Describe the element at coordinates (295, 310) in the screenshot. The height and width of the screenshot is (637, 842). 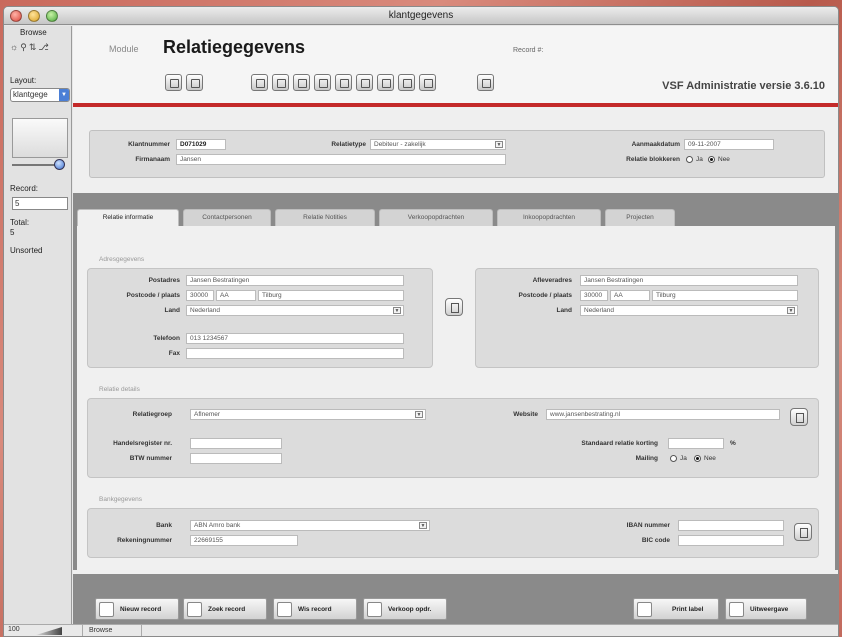
I see `land-select: Nederland ▼` at that location.